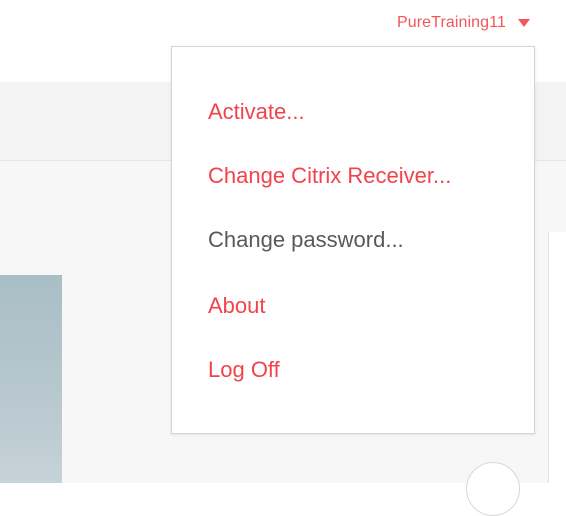  Describe the element at coordinates (31, 379) in the screenshot. I see `app-tile-panel` at that location.